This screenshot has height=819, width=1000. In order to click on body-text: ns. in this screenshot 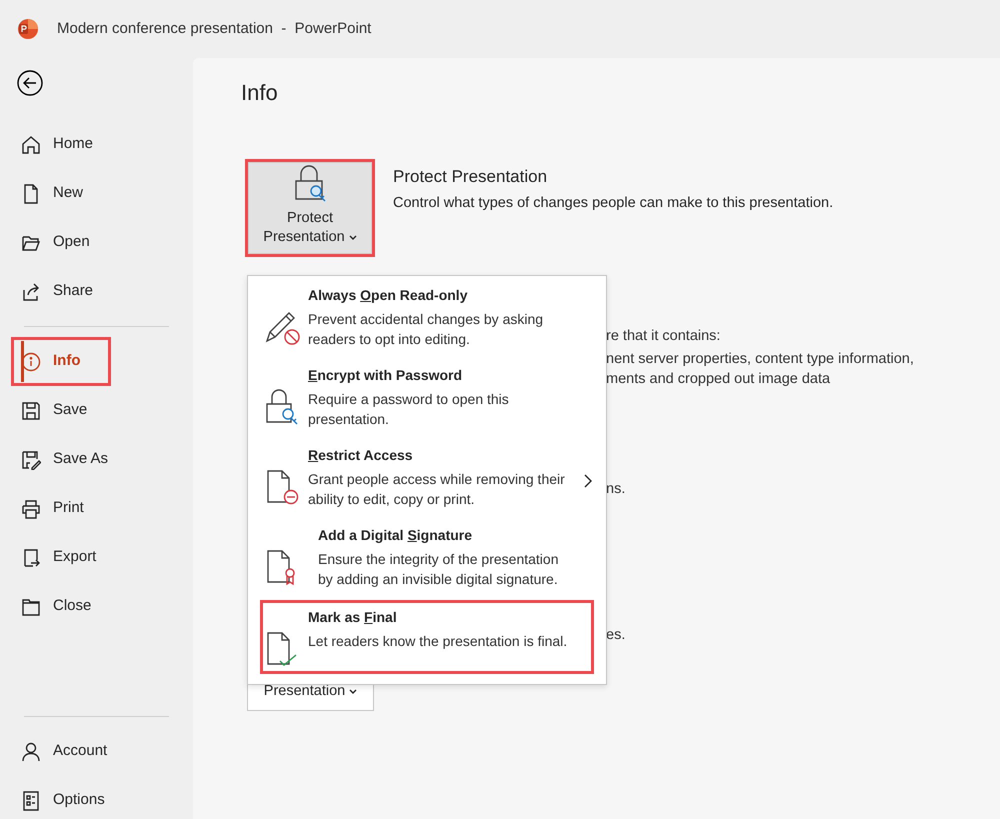, I will do `click(616, 490)`.